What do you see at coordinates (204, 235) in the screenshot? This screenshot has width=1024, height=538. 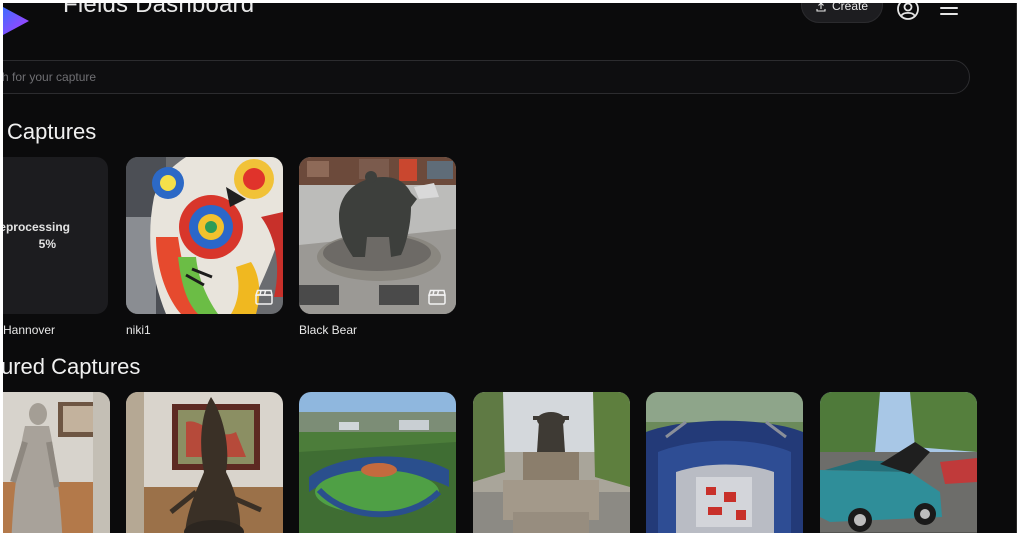 I see `capture-card-niki1` at bounding box center [204, 235].